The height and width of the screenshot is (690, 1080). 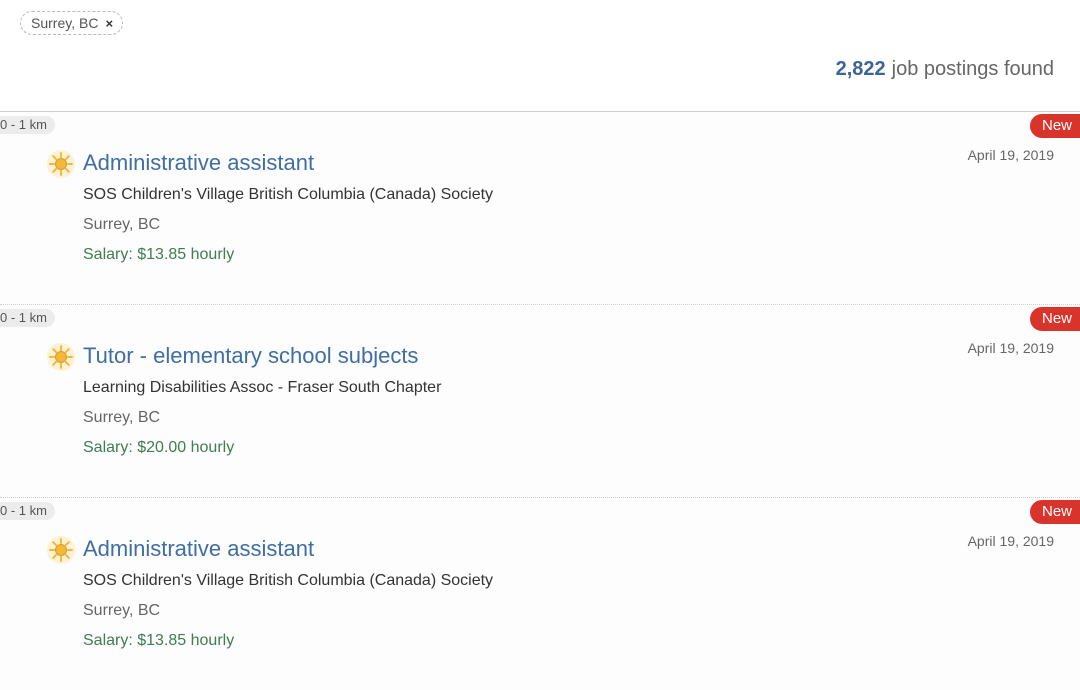 I want to click on results-count-label: job postings found, so click(x=972, y=69).